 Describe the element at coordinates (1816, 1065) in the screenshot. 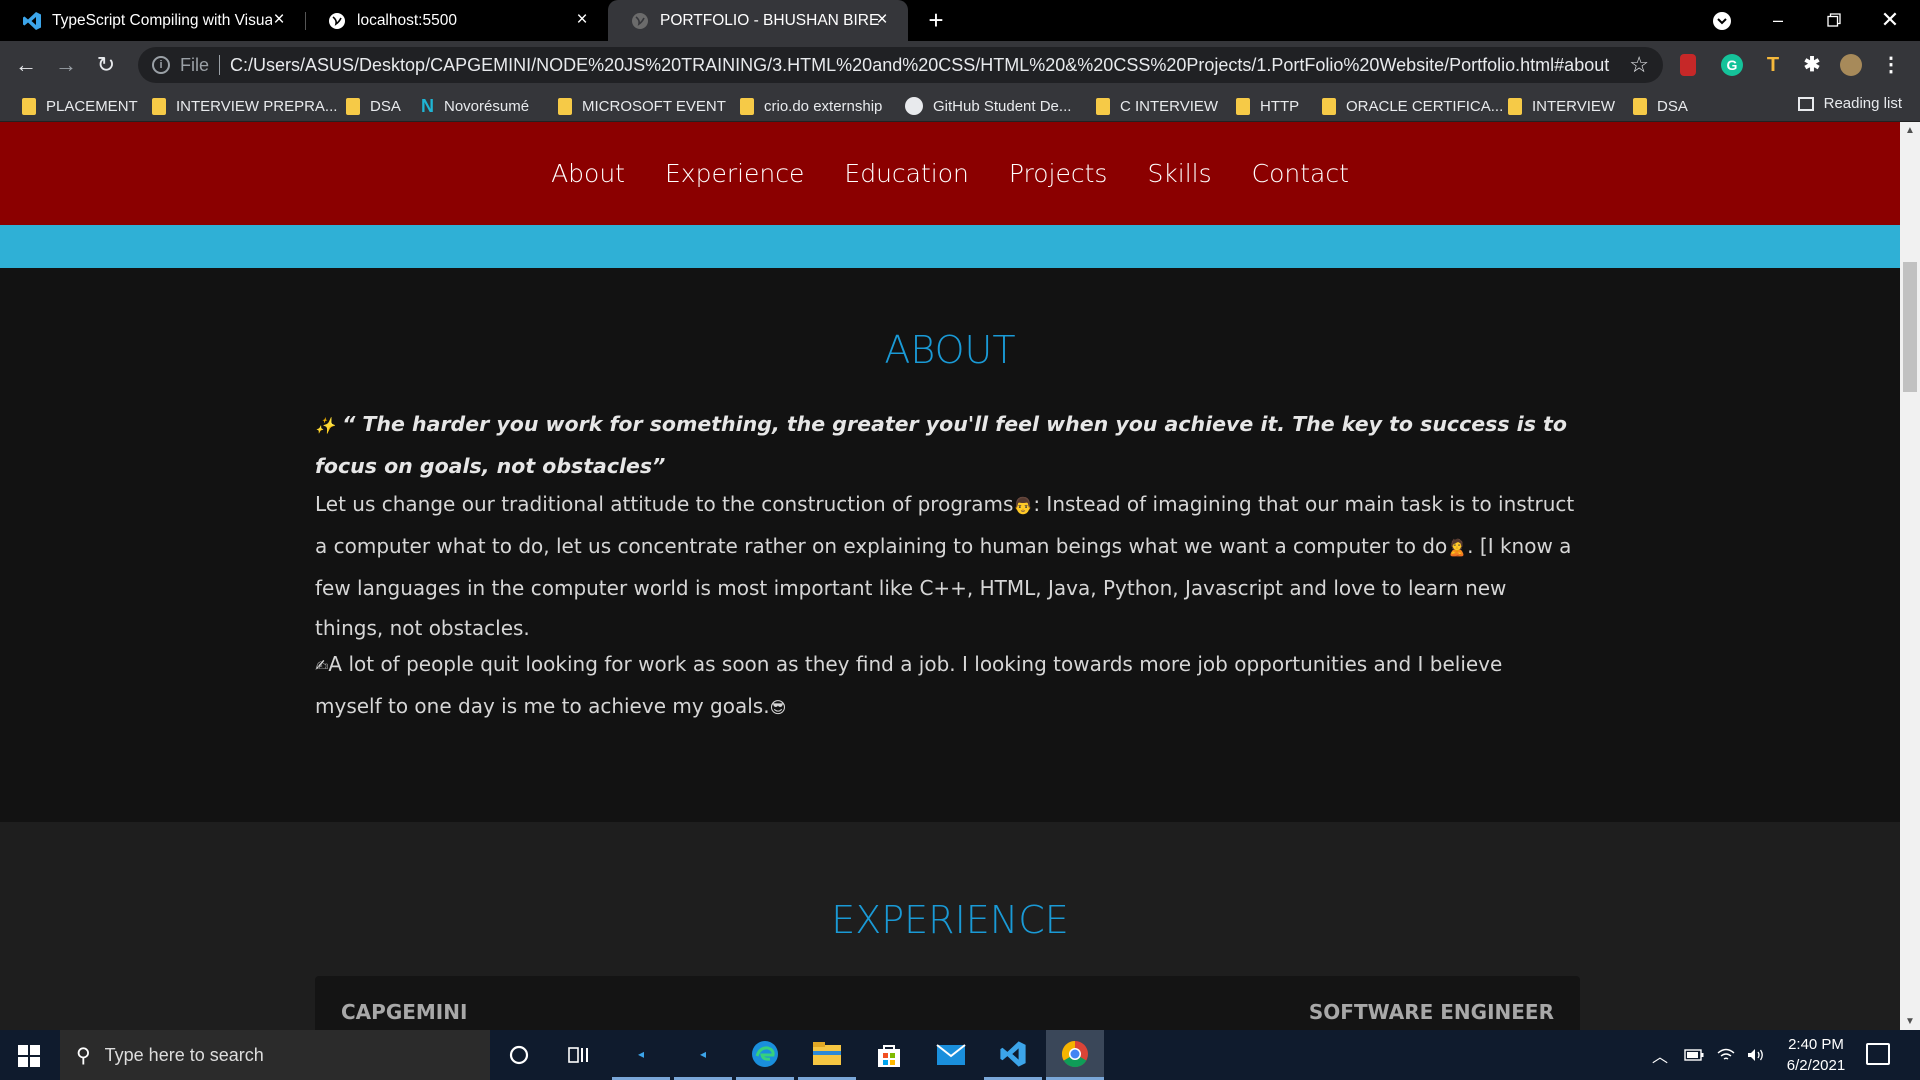

I see `clock-date: 6/2/2021` at that location.